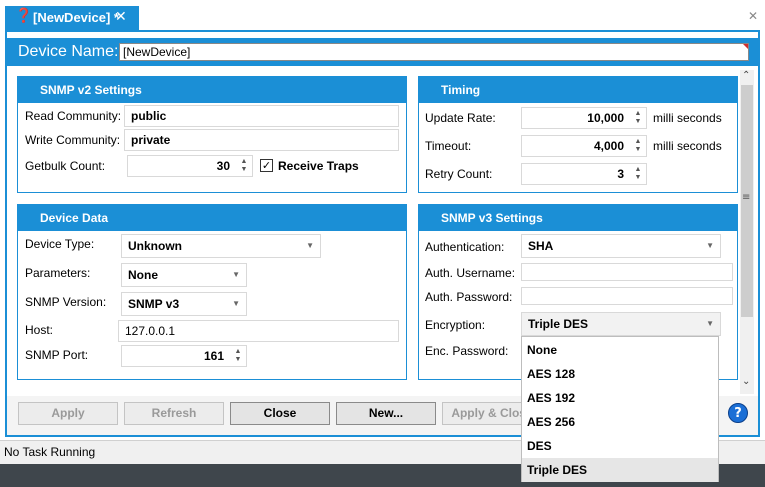  Describe the element at coordinates (266, 165) in the screenshot. I see `receive-traps-checkbox: ✓` at that location.